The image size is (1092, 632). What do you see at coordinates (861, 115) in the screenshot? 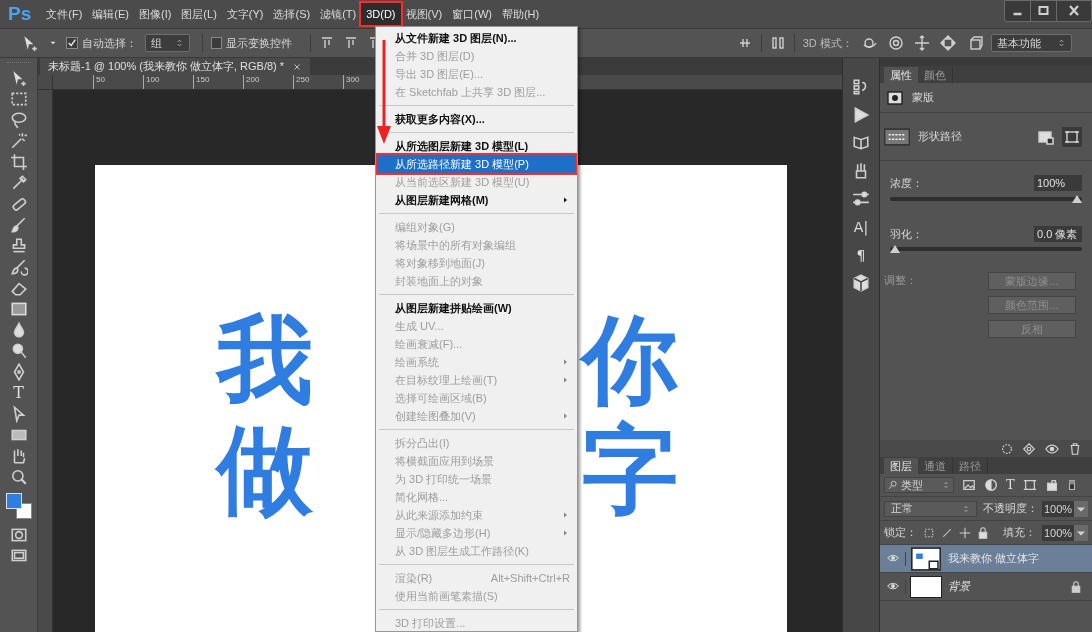
I see `play-icon` at bounding box center [861, 115].